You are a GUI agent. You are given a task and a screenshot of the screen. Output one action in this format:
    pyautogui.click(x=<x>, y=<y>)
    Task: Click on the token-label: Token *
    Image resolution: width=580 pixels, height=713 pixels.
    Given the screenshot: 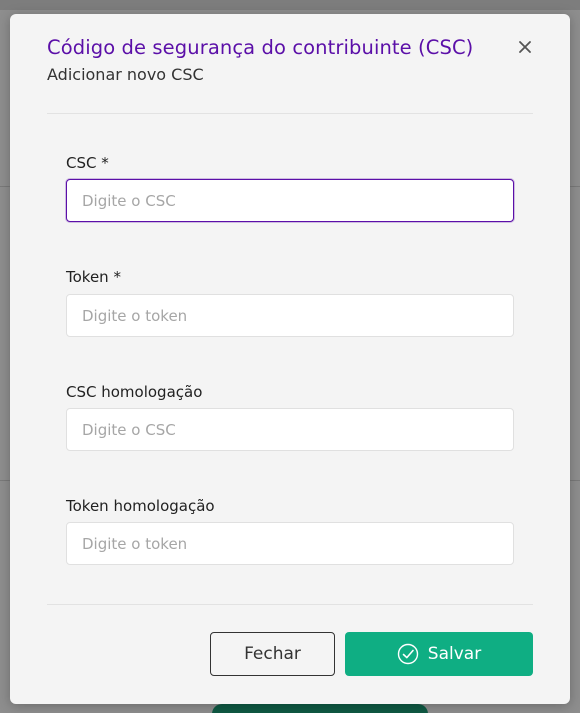 What is the action you would take?
    pyautogui.click(x=93, y=277)
    